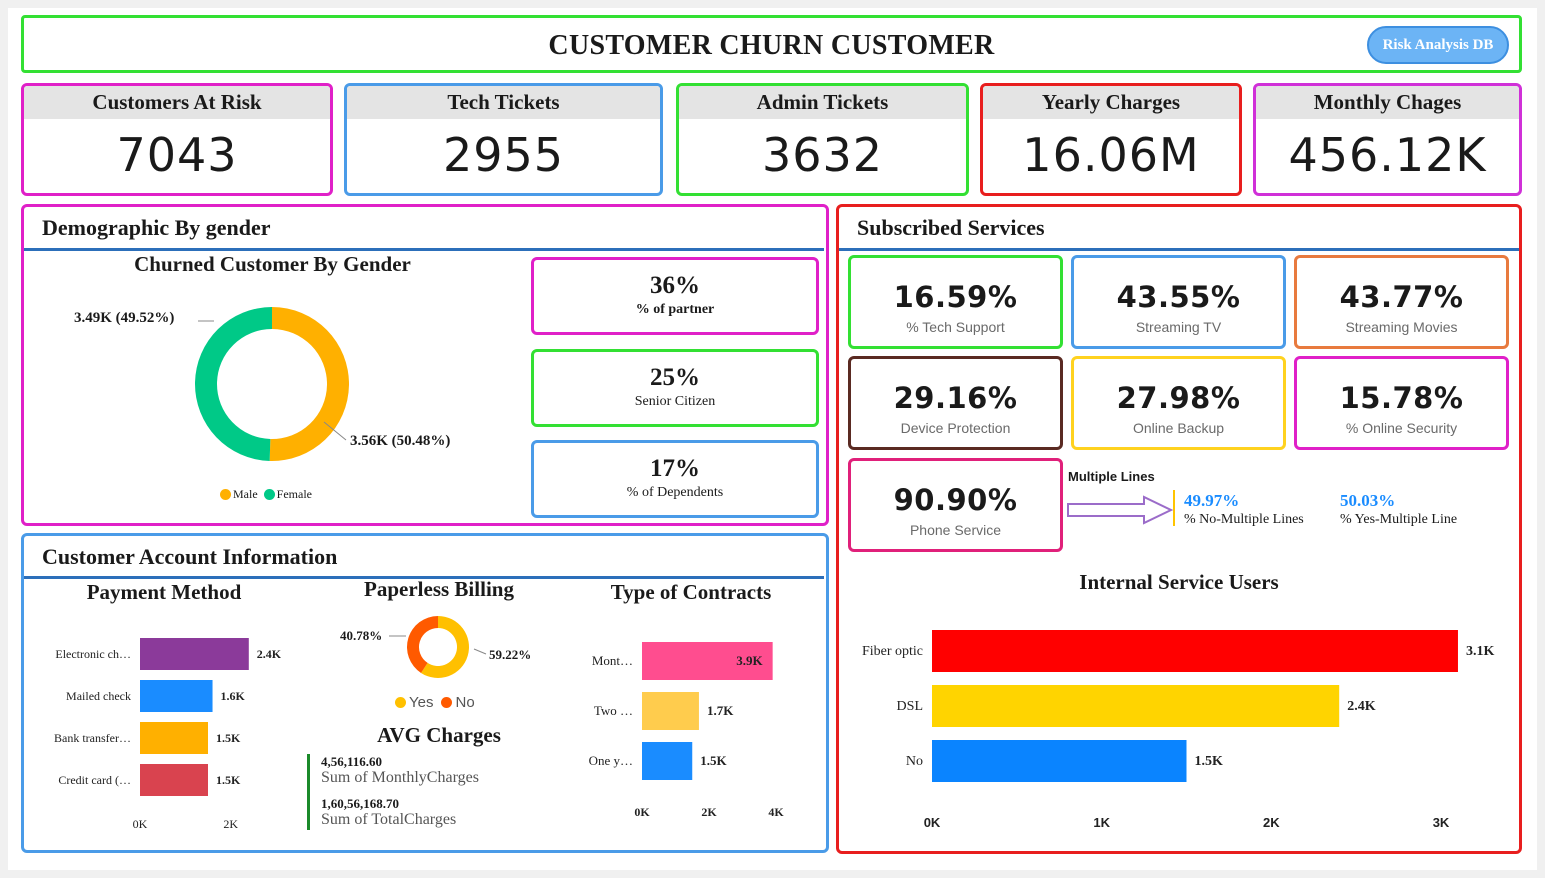  Describe the element at coordinates (1368, 500) in the screenshot. I see `yes-multiple-lines-value: 50.03%` at that location.